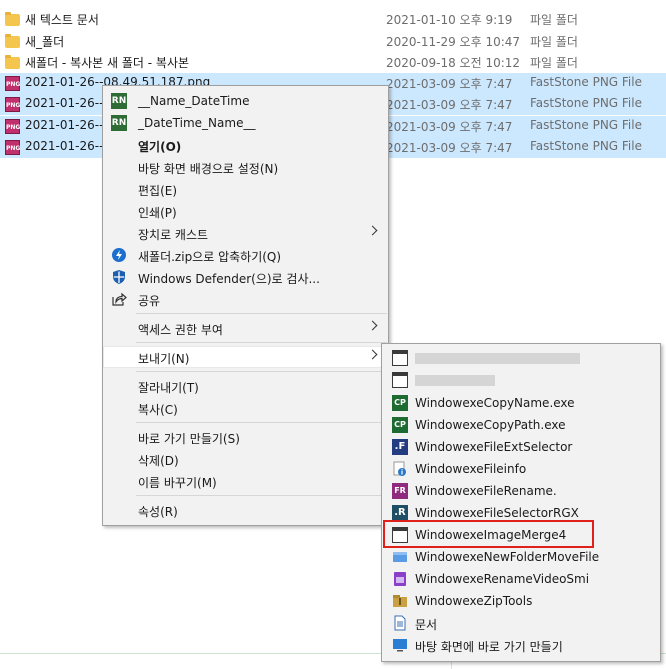 The width and height of the screenshot is (666, 669). Describe the element at coordinates (400, 513) in the screenshot. I see `file-selector-icon: .R` at that location.